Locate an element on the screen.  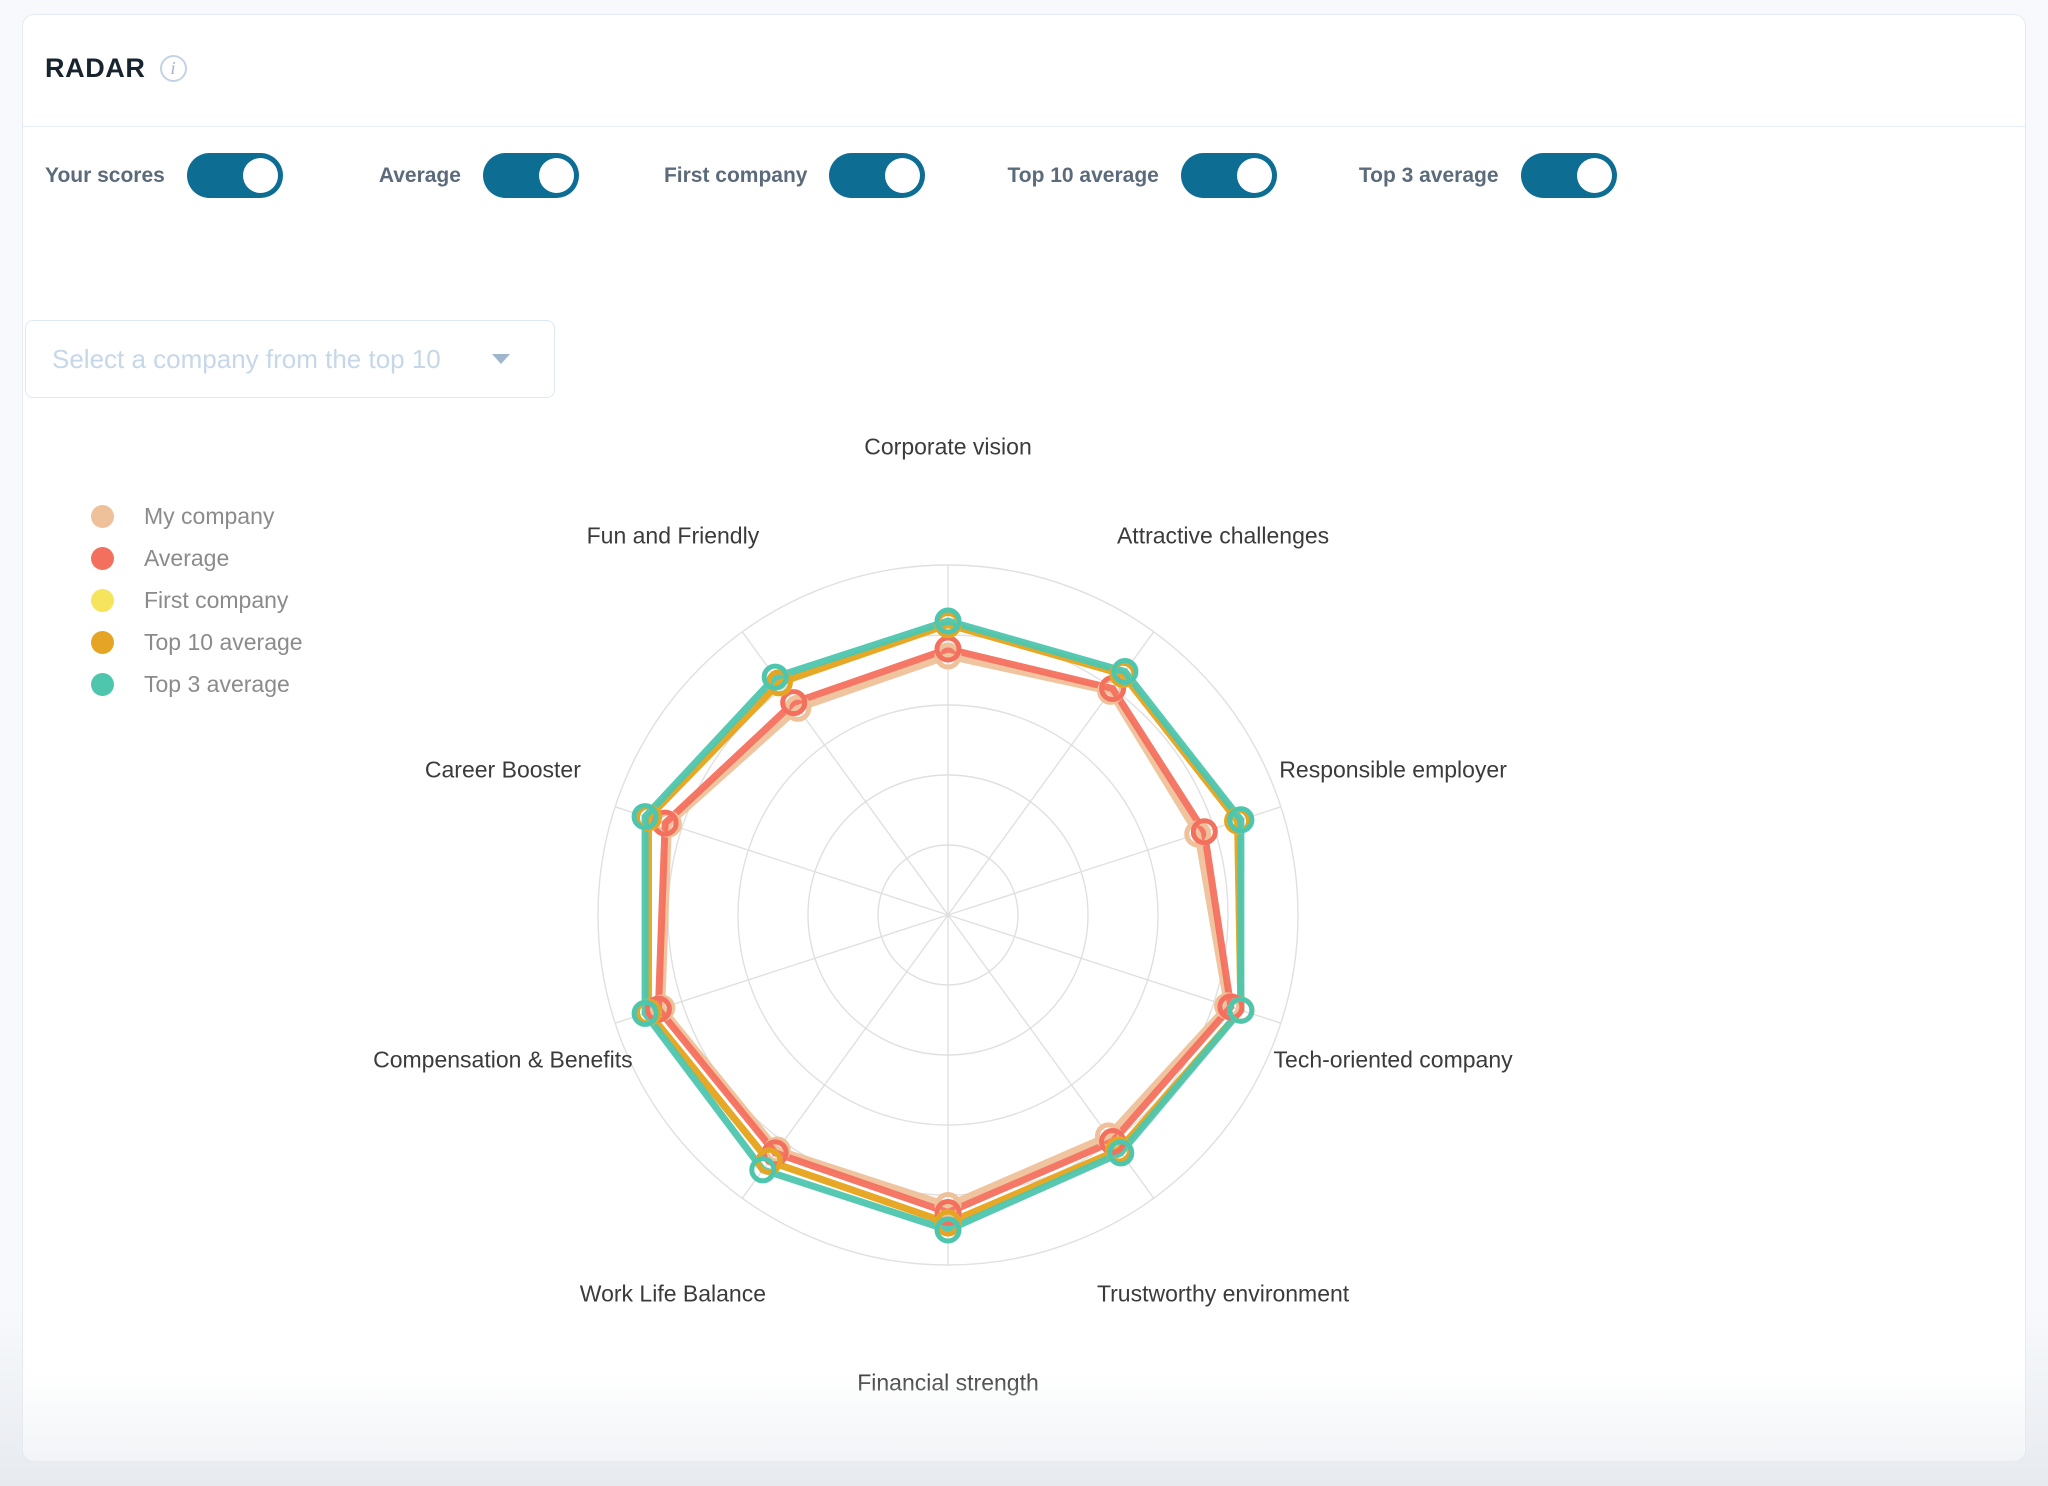
toggle-label: Top 10 average is located at coordinates (1083, 175).